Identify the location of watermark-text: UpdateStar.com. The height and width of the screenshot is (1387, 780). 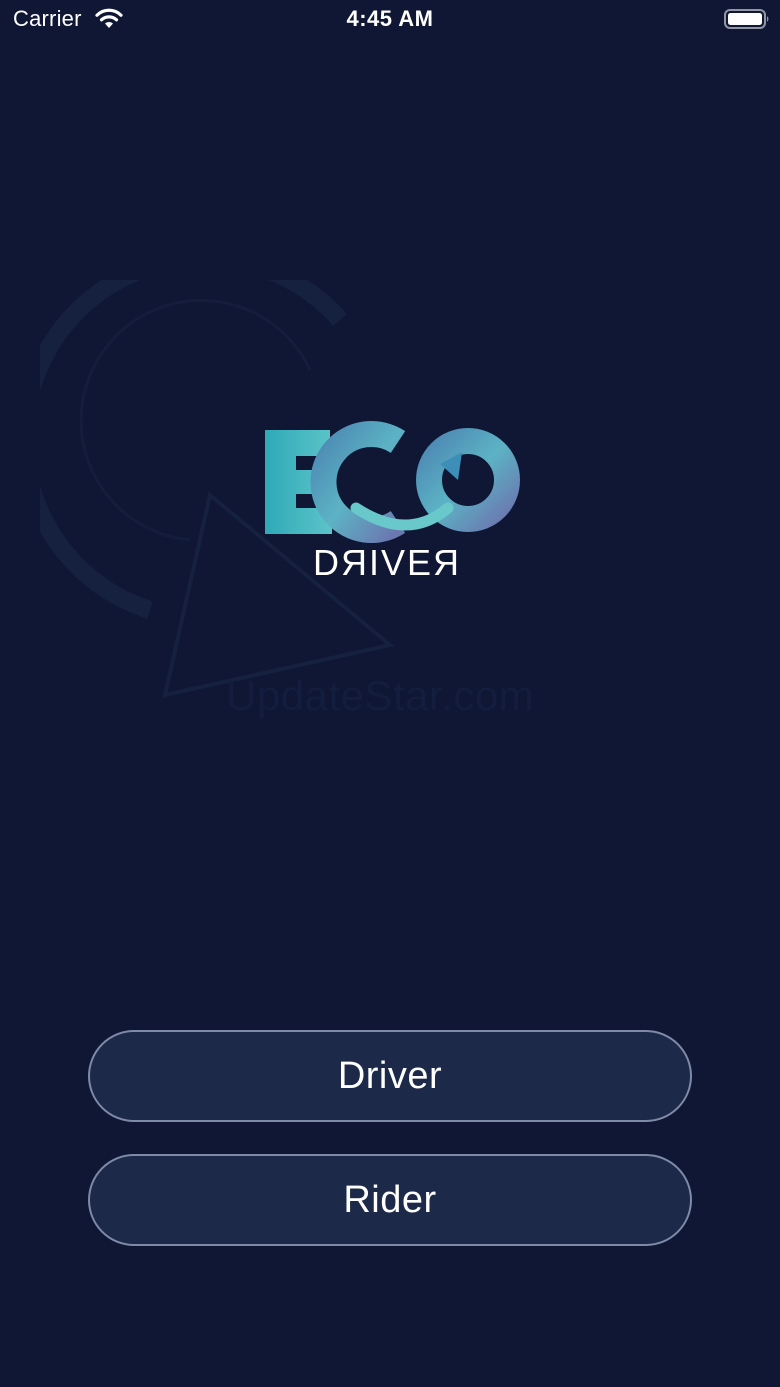
(380, 695).